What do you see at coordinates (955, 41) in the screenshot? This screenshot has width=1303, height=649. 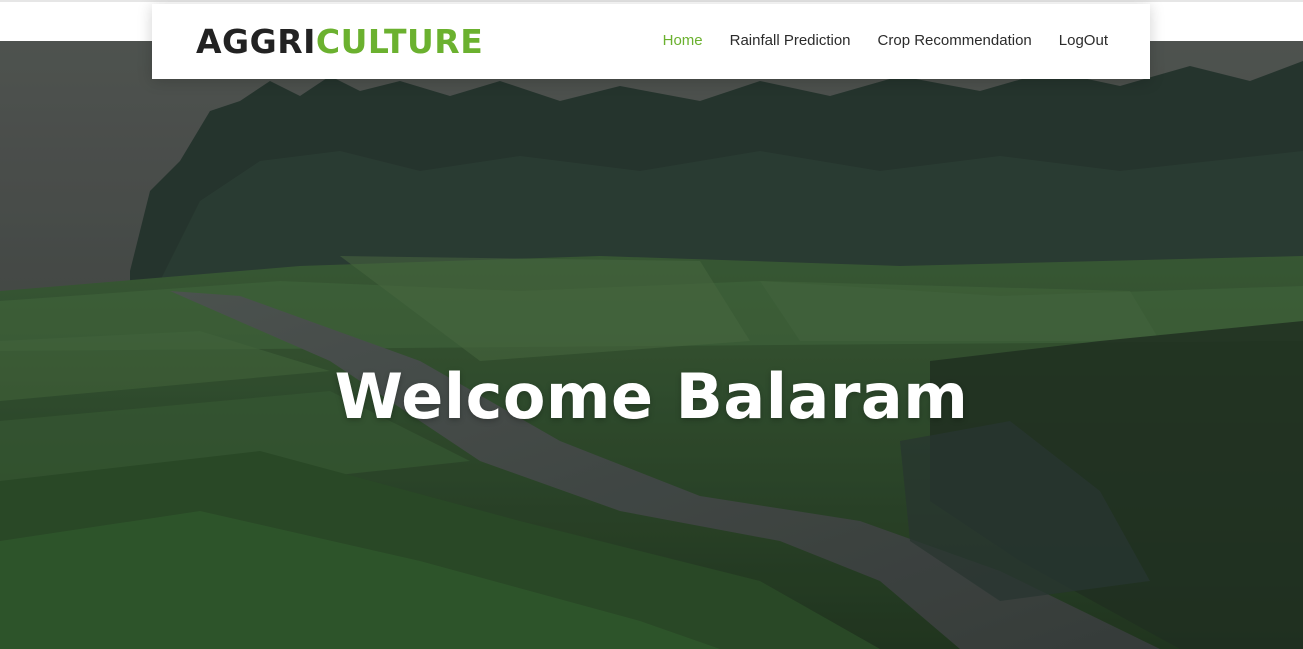 I see `nav-link-crop-recommendation: Crop Recommendation` at bounding box center [955, 41].